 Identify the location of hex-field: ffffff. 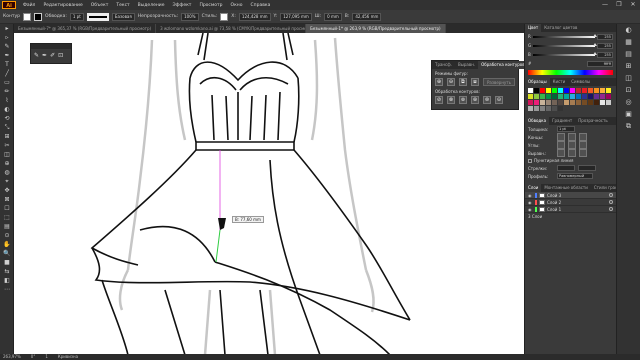
(600, 63).